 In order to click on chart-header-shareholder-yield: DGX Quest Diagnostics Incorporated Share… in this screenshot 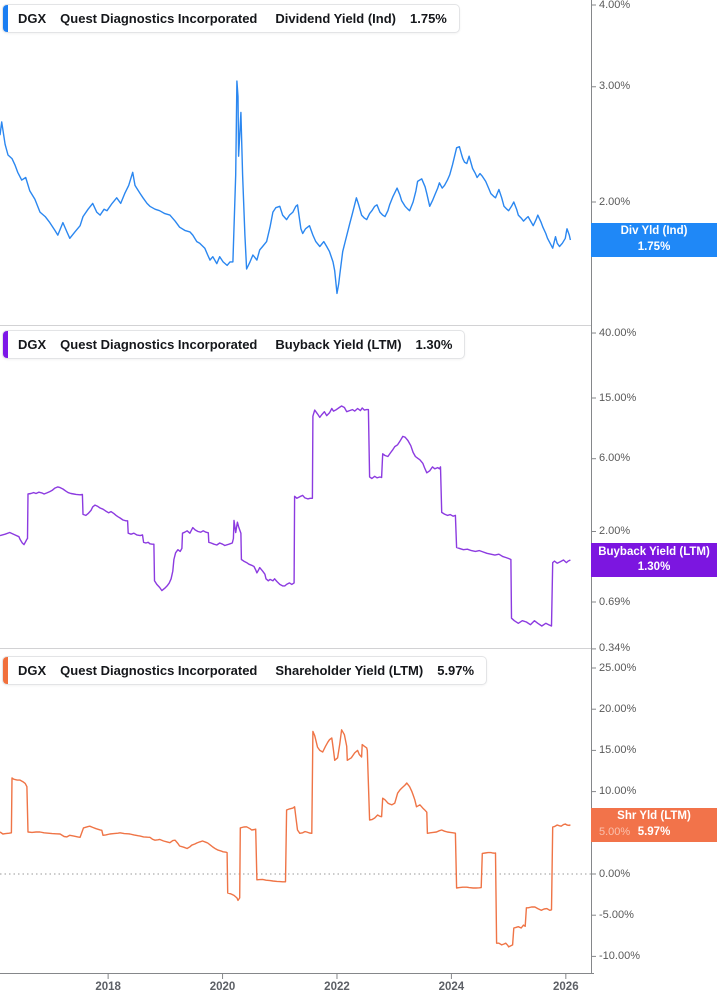, I will do `click(245, 670)`.